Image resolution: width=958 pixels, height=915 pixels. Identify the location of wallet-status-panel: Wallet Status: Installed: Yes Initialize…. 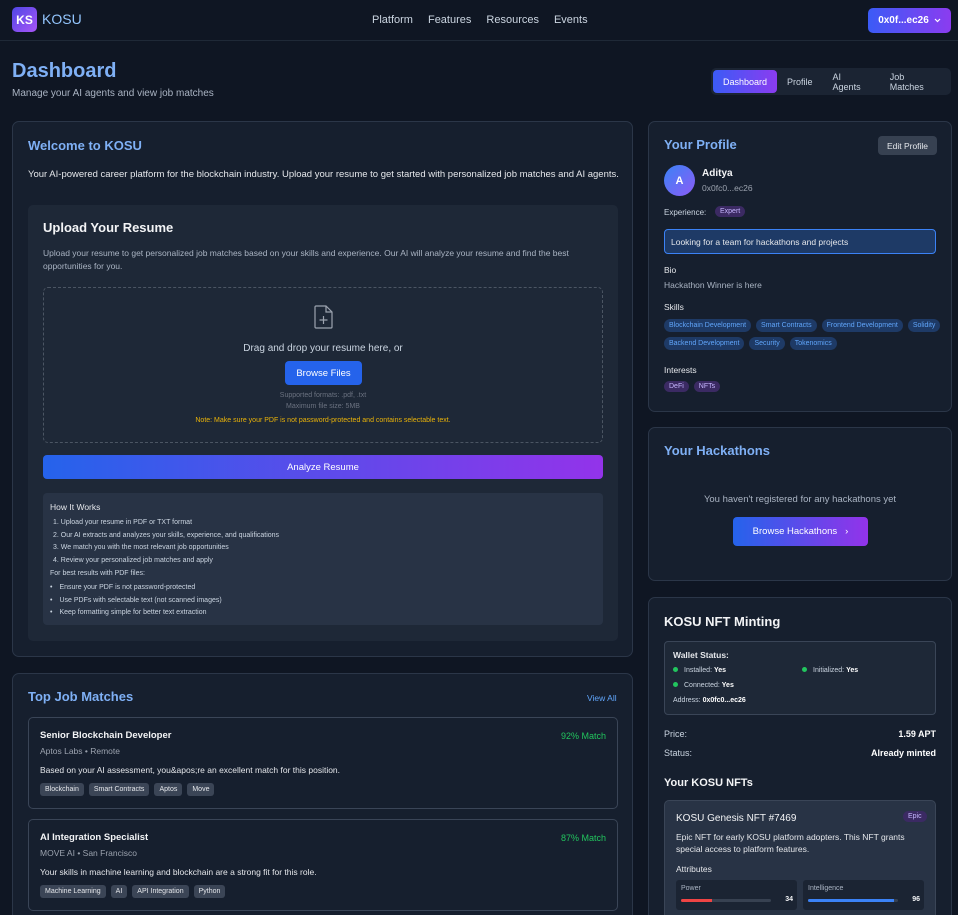
(800, 678).